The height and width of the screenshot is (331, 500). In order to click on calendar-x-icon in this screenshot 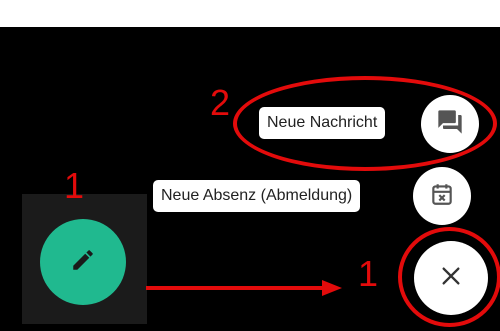, I will do `click(442, 196)`.